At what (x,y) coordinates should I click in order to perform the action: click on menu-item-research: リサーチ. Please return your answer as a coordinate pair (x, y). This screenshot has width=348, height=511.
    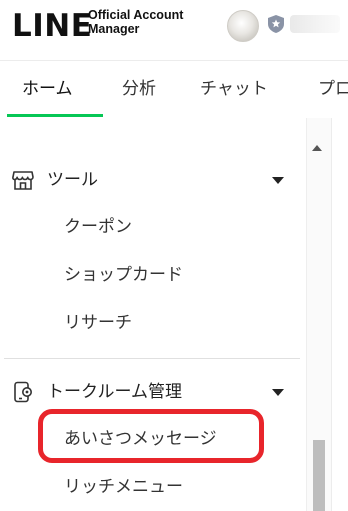
    Looking at the image, I should click on (98, 323).